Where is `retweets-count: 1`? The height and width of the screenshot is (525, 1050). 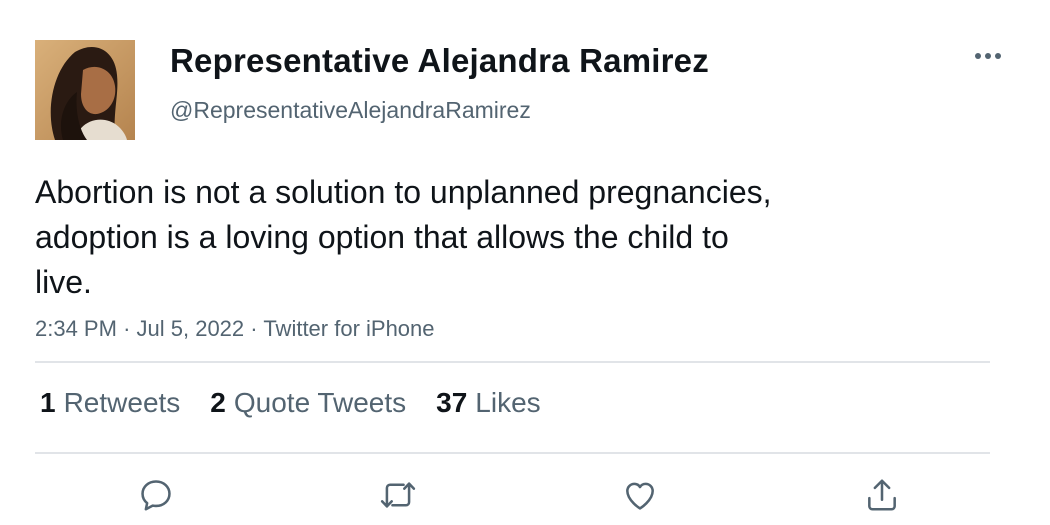
retweets-count: 1 is located at coordinates (48, 402).